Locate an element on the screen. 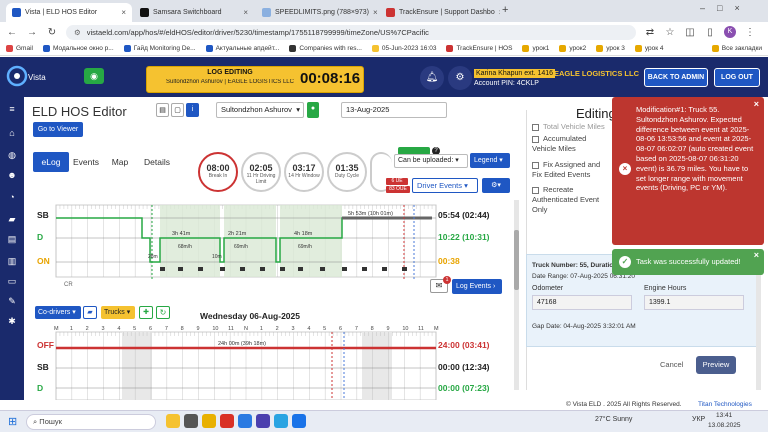  bookmark-item: Gmail is located at coordinates (19, 48).